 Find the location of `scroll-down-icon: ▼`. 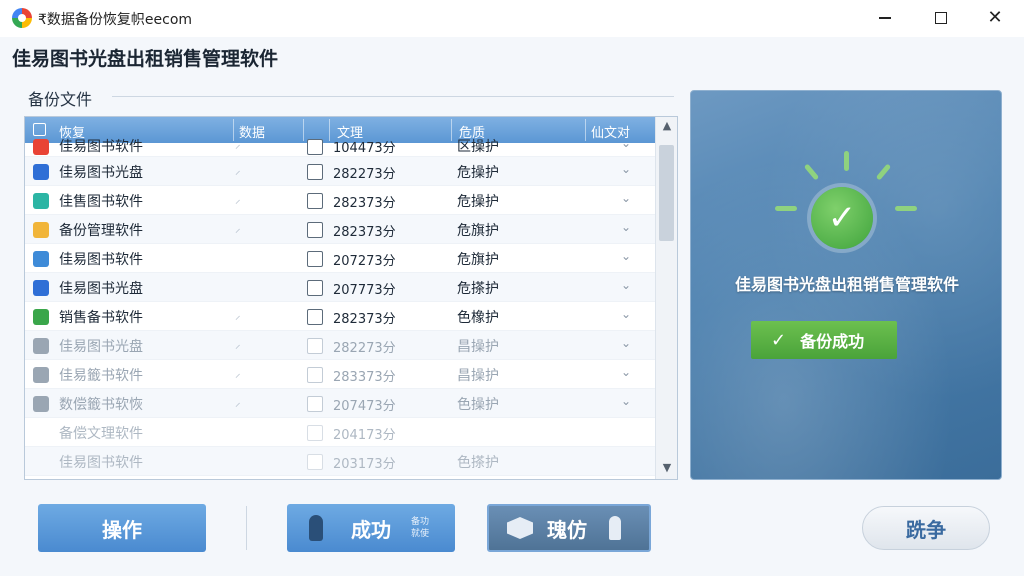

scroll-down-icon: ▼ is located at coordinates (666, 469).